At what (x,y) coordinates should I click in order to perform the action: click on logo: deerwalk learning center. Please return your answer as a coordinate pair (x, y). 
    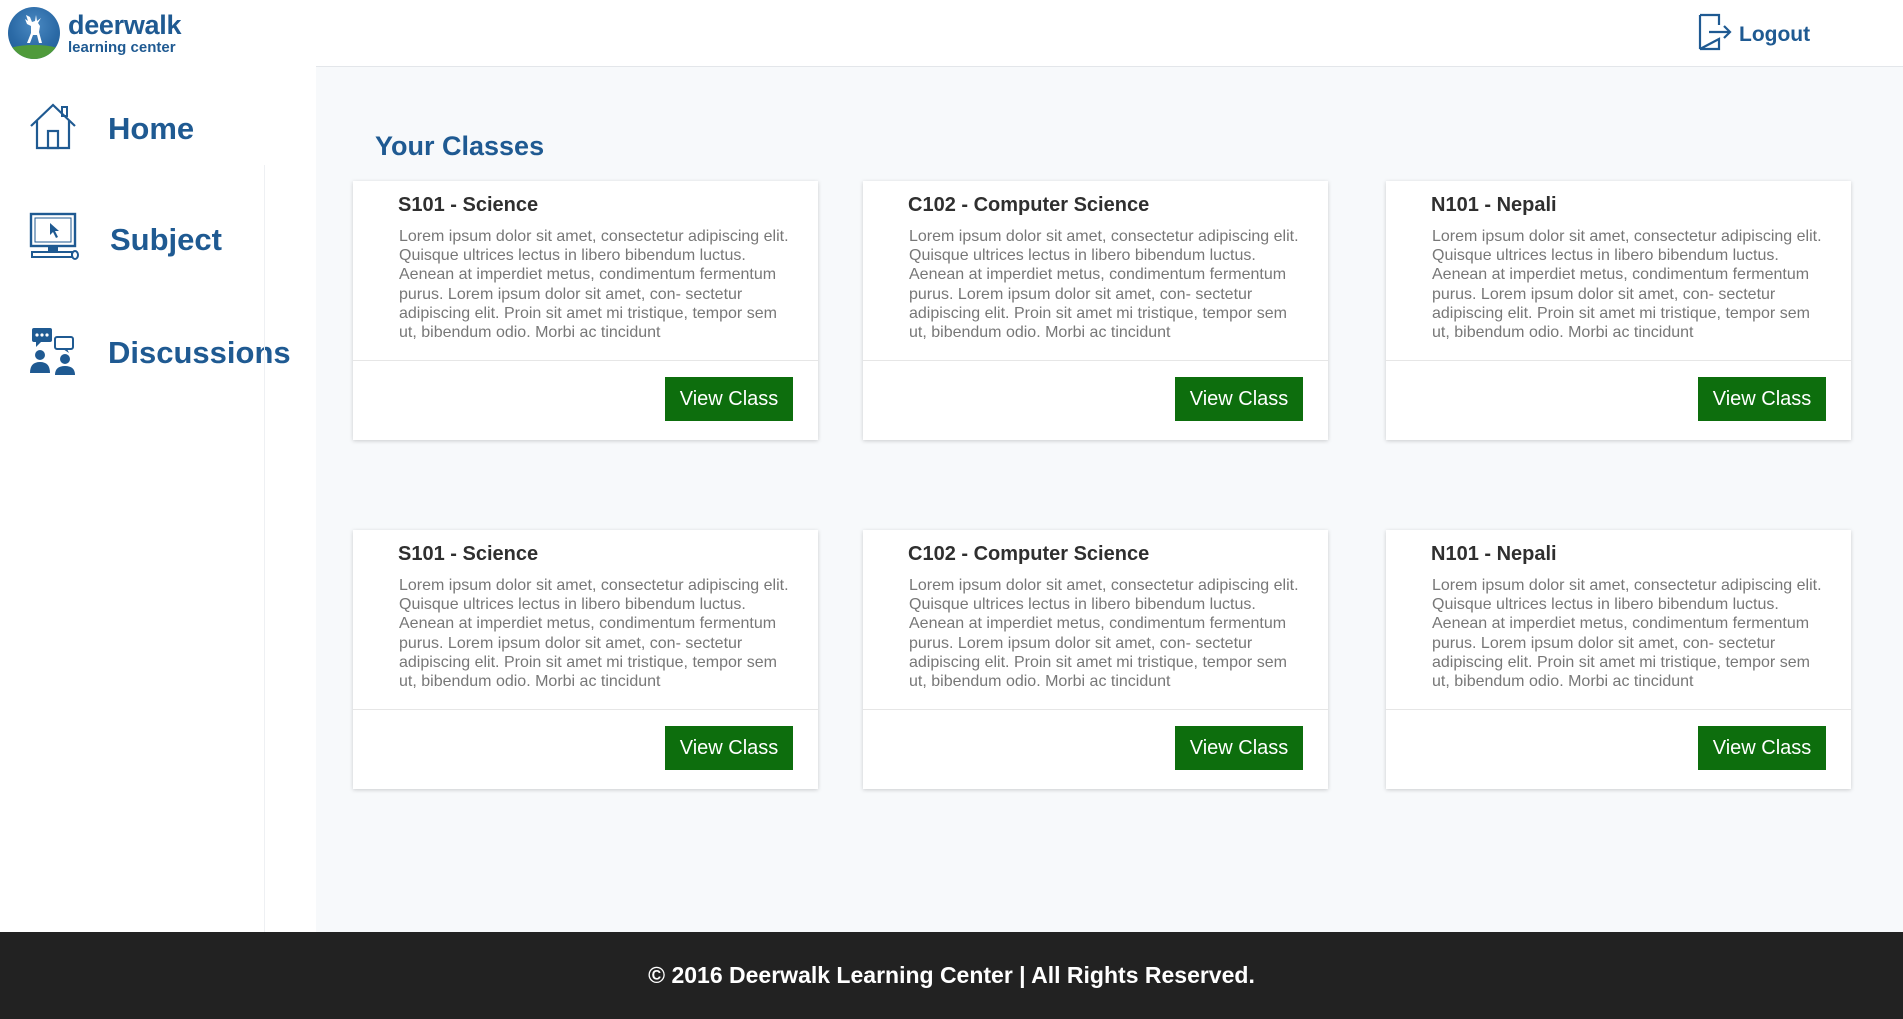
    Looking at the image, I should click on (94, 33).